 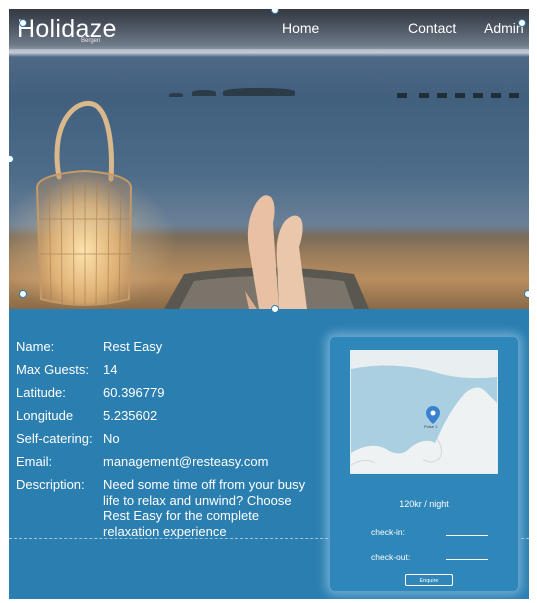 What do you see at coordinates (388, 532) in the screenshot?
I see `checkin-label: check-in:` at bounding box center [388, 532].